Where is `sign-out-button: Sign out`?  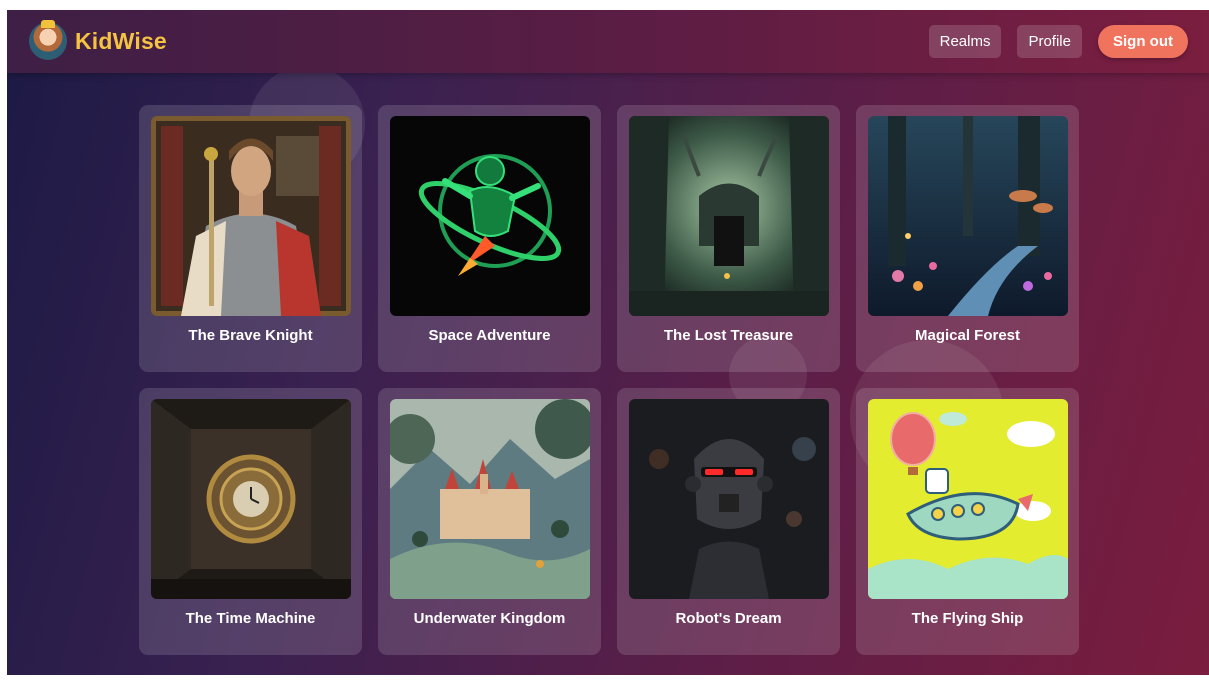
sign-out-button: Sign out is located at coordinates (1143, 41).